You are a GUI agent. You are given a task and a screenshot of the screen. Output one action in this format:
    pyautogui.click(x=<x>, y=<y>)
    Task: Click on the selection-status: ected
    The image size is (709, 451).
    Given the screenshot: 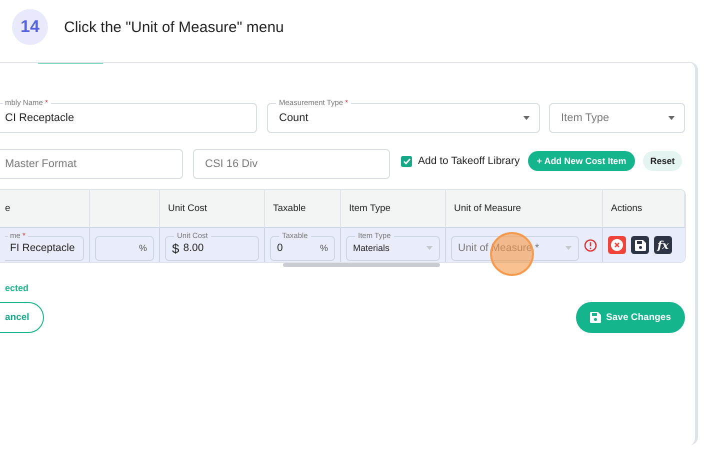 What is the action you would take?
    pyautogui.click(x=17, y=288)
    